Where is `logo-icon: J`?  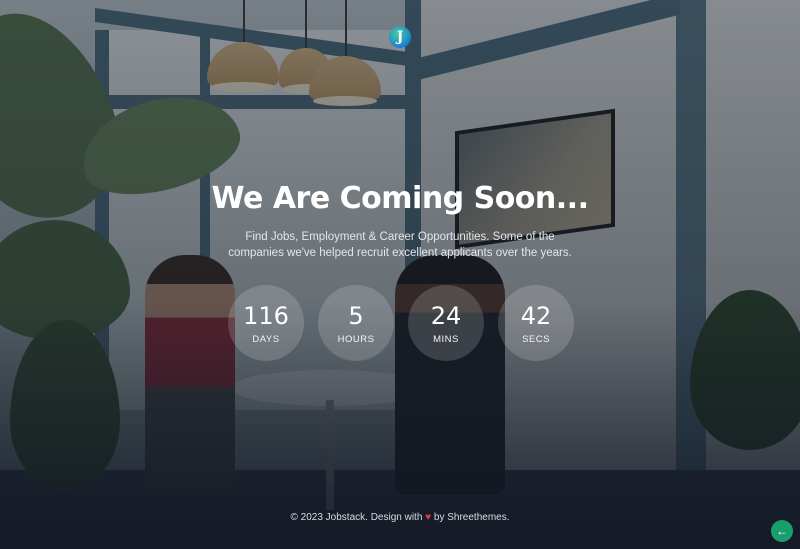 logo-icon: J is located at coordinates (400, 37).